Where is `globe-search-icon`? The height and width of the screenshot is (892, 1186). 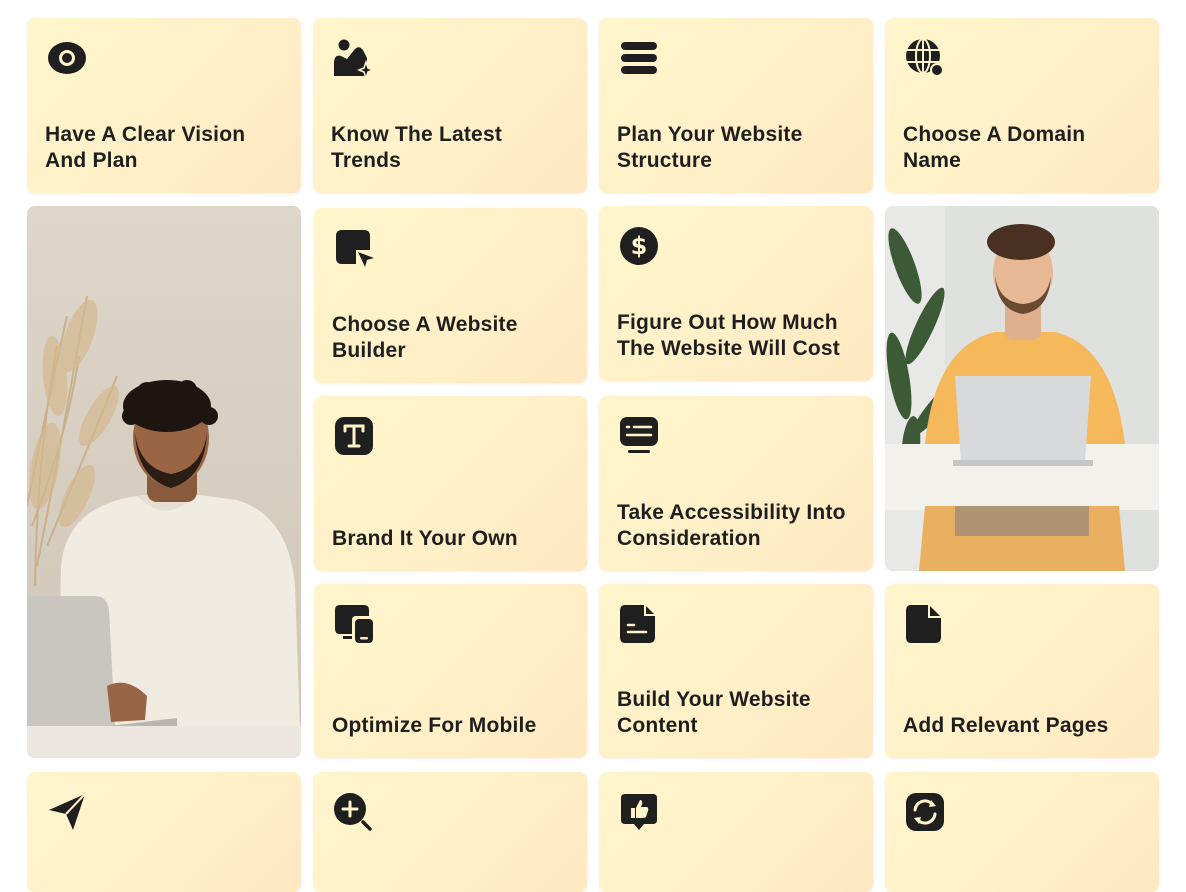
globe-search-icon is located at coordinates (925, 58).